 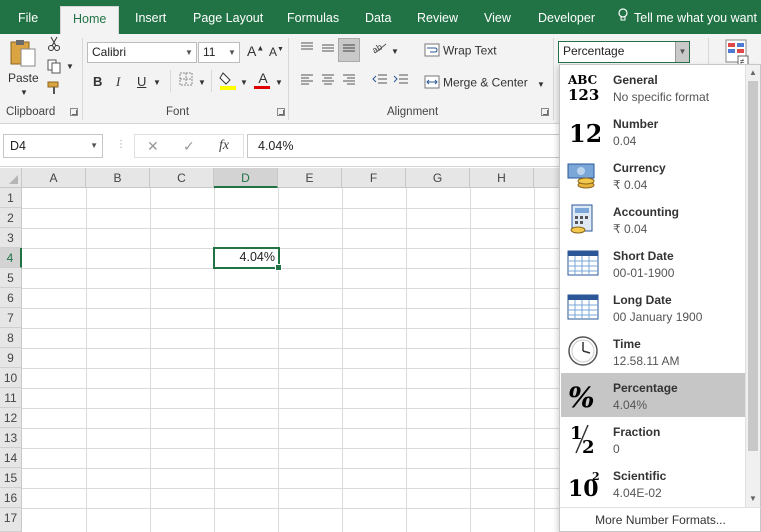 I want to click on row-header: 6, so click(x=11, y=298).